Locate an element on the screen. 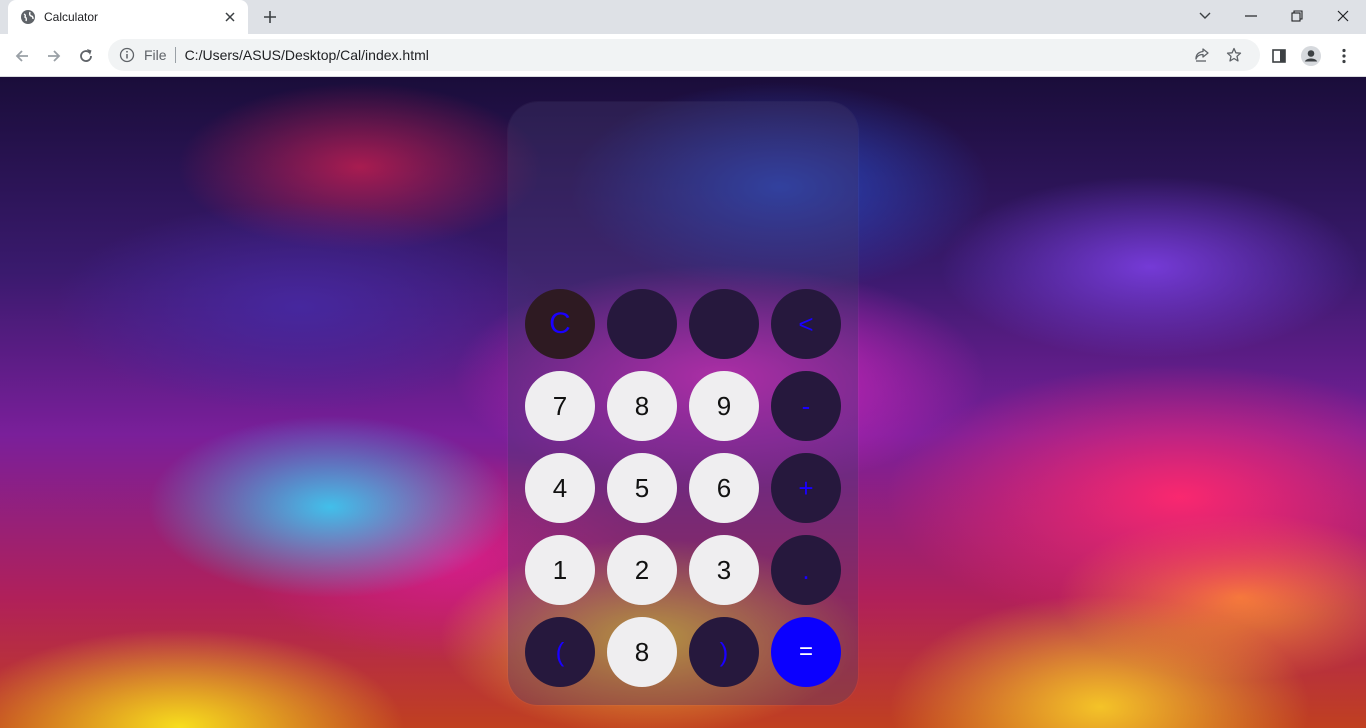 The height and width of the screenshot is (728, 1366). digit-2-button: 2 is located at coordinates (642, 570).